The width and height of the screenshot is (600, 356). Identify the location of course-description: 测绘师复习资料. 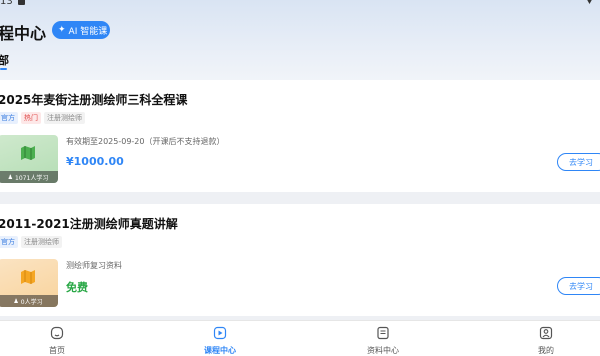
(94, 265).